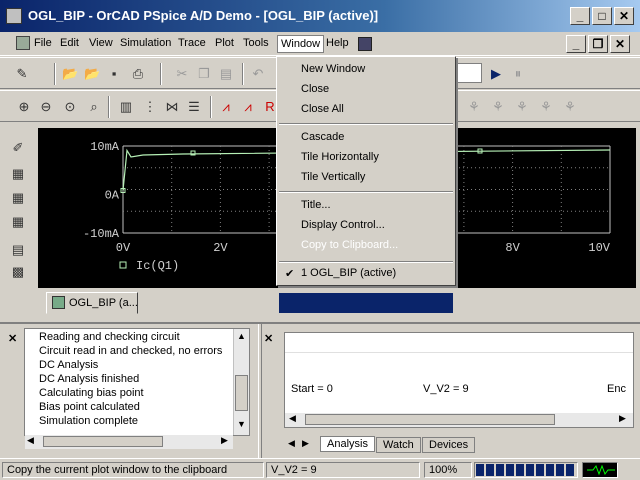 This screenshot has width=640, height=480. What do you see at coordinates (204, 74) in the screenshot?
I see `copy-icon: ❐` at bounding box center [204, 74].